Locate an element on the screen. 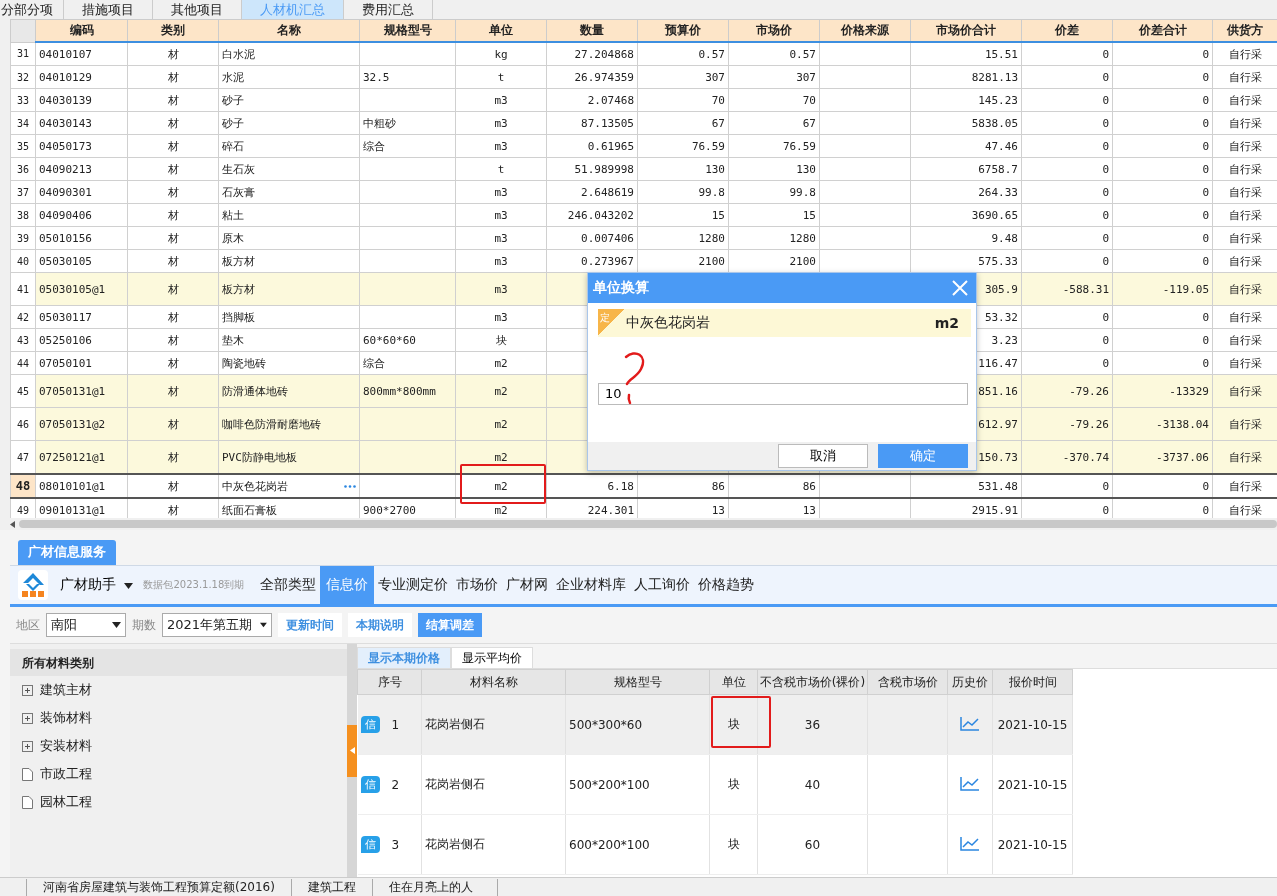 The image size is (1277, 896). row-number: 37 is located at coordinates (23, 192).